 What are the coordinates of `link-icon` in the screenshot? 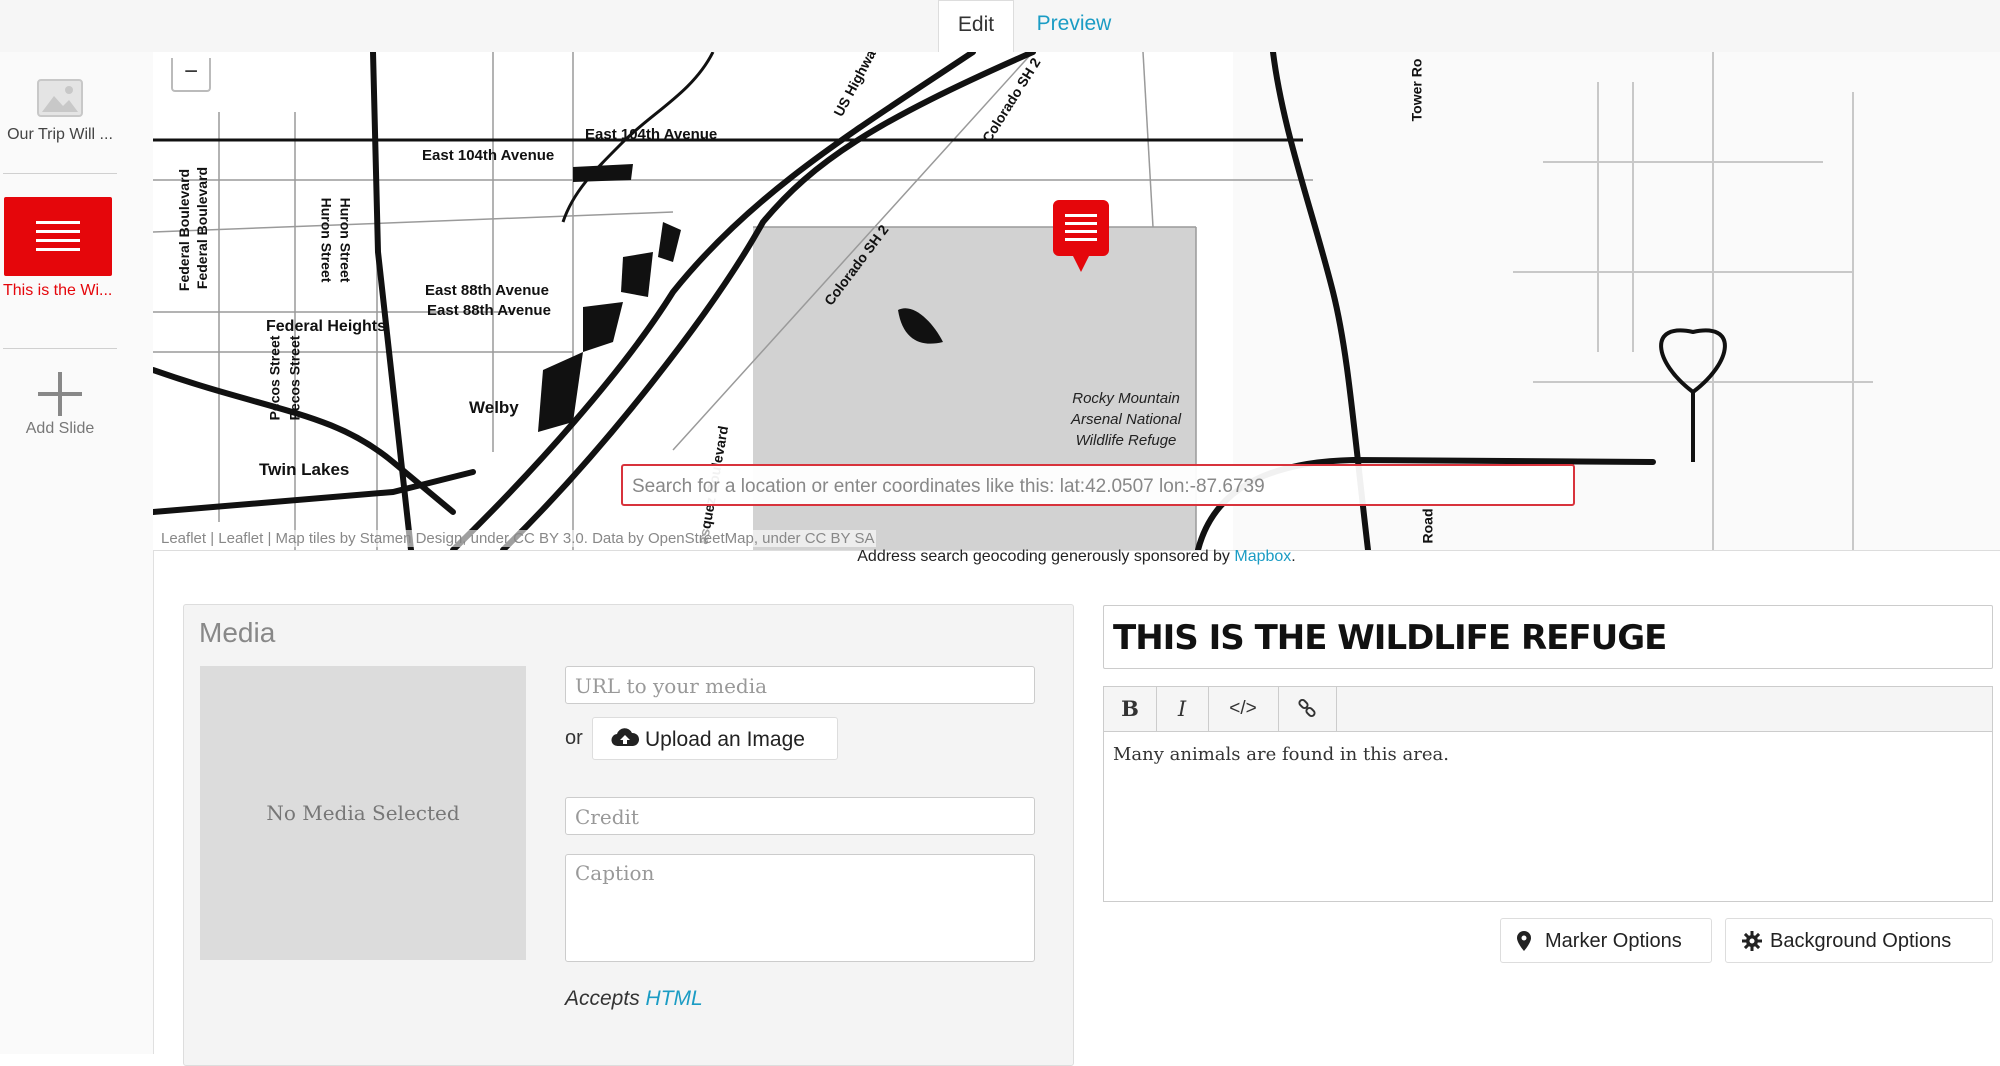 It's located at (1307, 708).